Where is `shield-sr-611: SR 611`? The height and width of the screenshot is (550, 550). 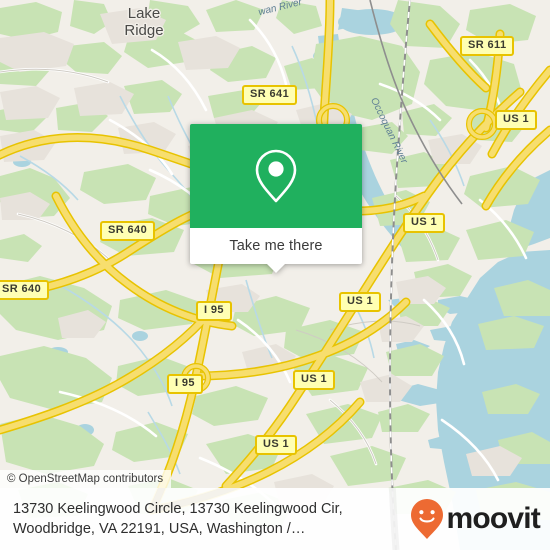
shield-sr-611: SR 611 is located at coordinates (487, 46).